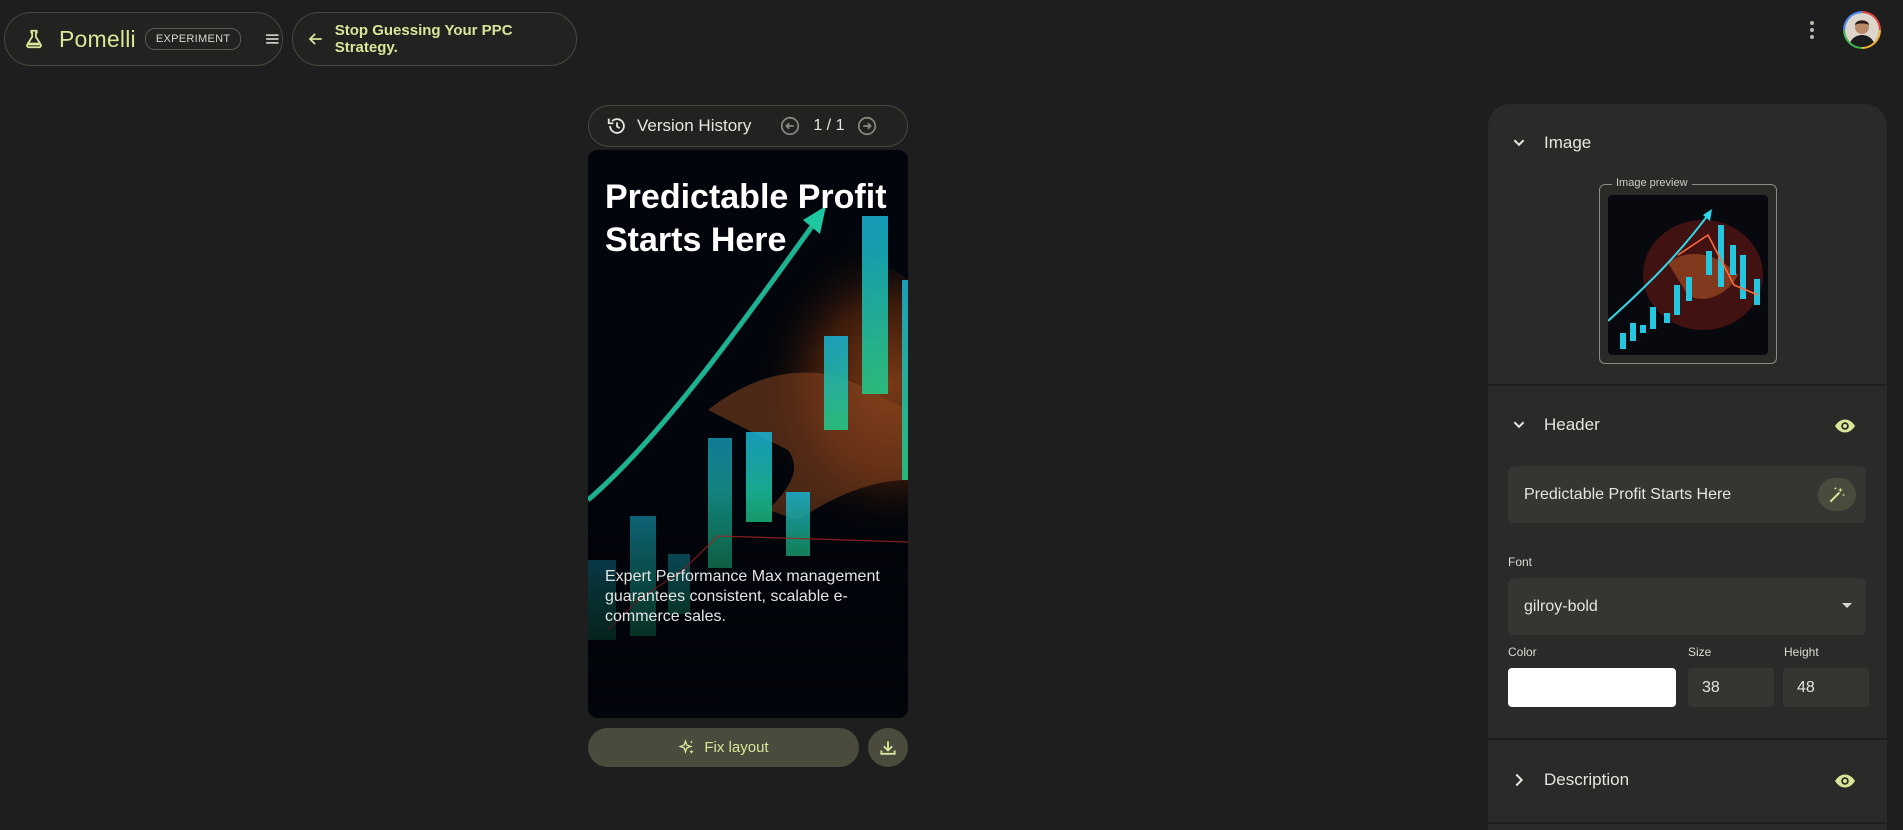 The image size is (1903, 830). I want to click on menu-icon, so click(272, 39).